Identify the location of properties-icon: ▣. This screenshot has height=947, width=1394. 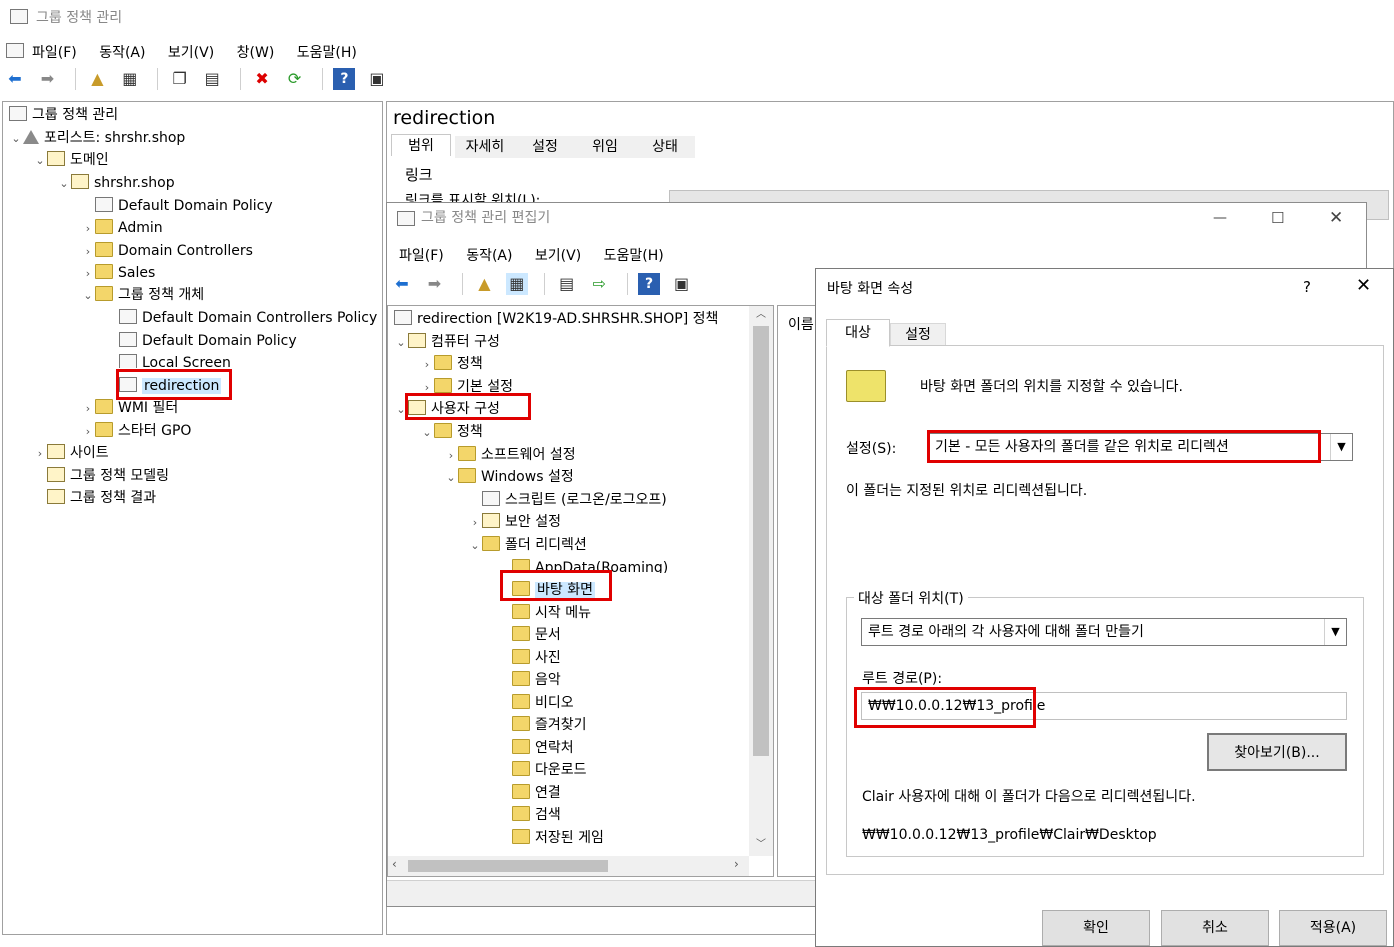
(377, 79).